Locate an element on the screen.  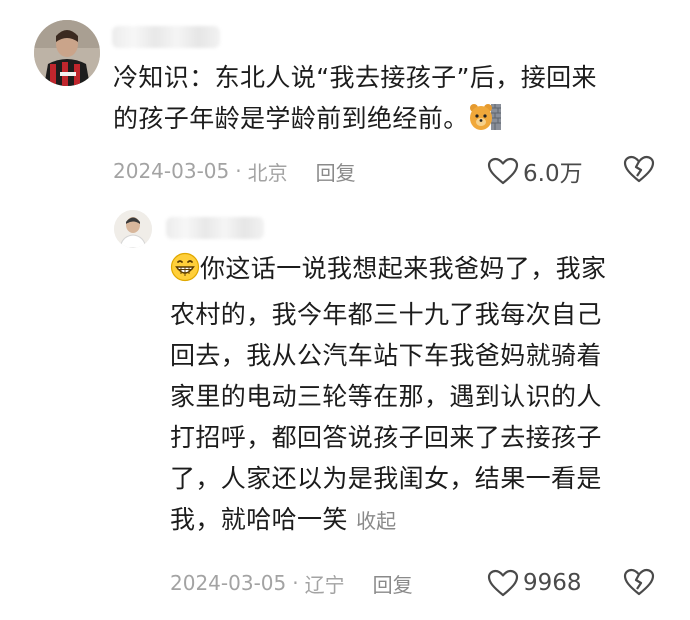
collapse-button: 收起 is located at coordinates (376, 521).